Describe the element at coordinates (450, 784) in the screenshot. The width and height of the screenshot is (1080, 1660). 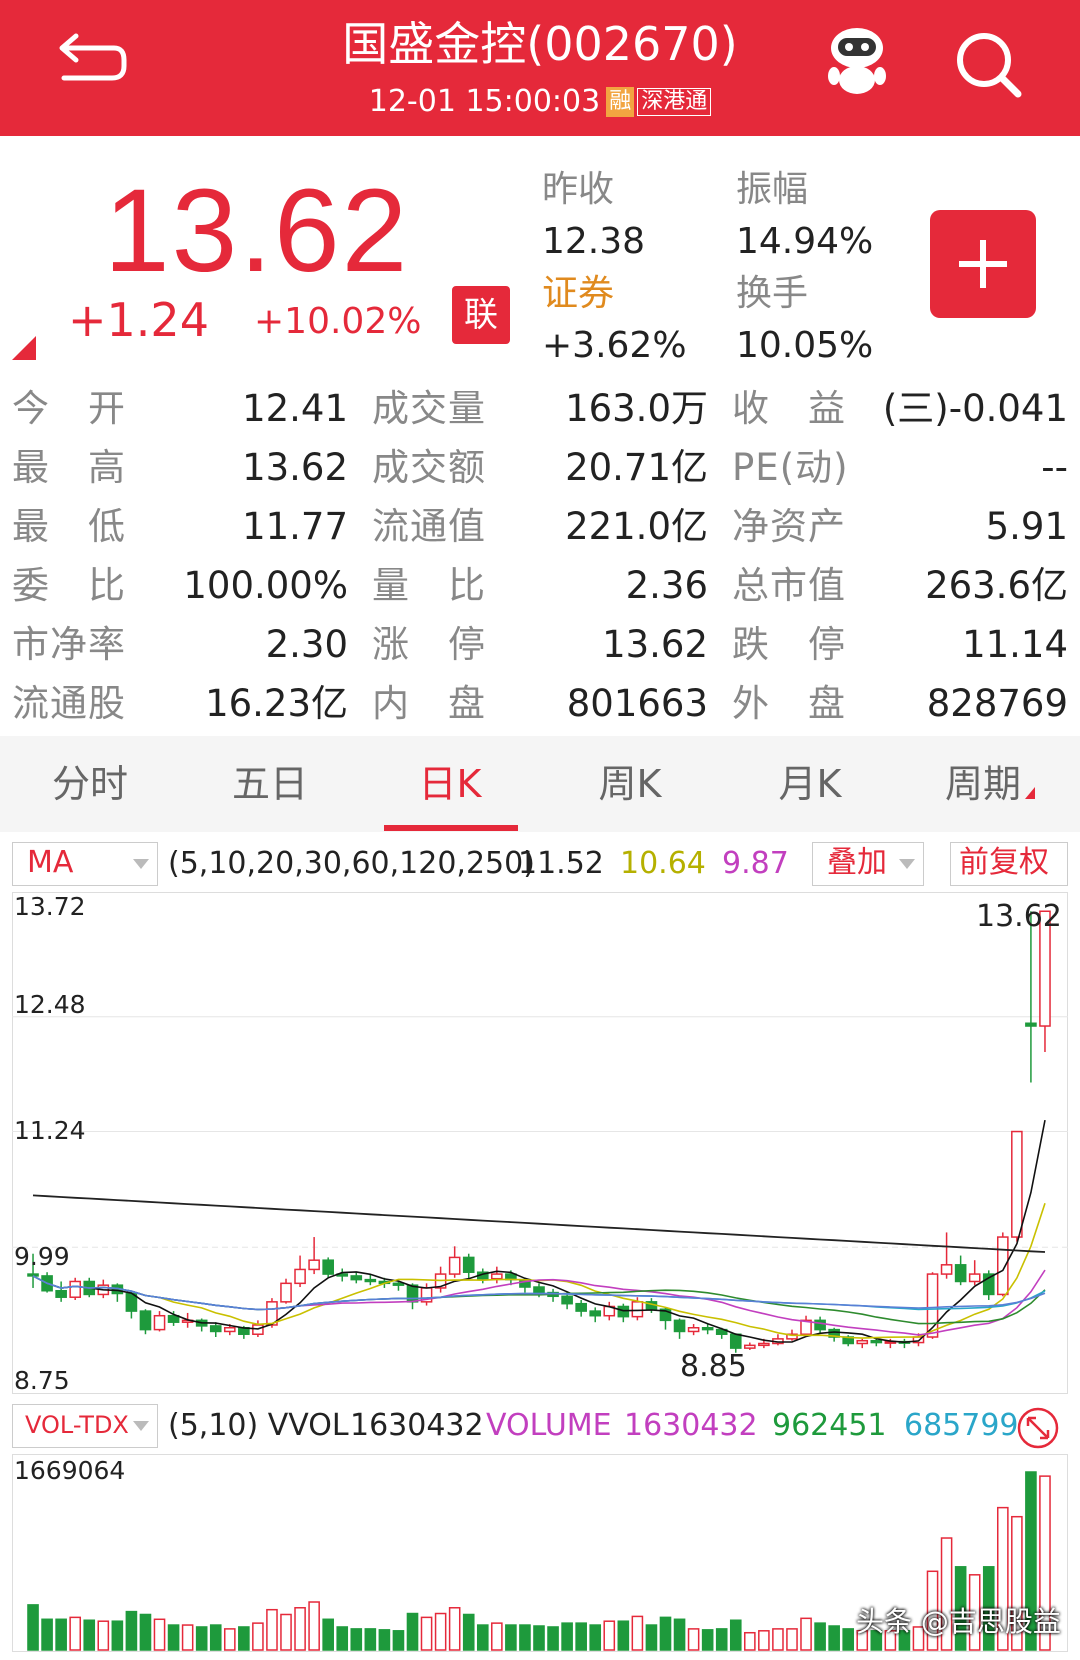
I see `tab-daily-k: 日K` at that location.